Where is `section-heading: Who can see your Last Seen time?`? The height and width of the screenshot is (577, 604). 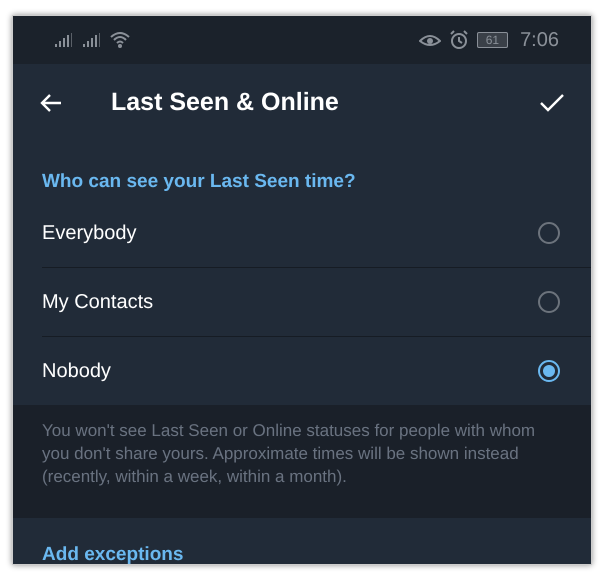 section-heading: Who can see your Last Seen time? is located at coordinates (199, 182).